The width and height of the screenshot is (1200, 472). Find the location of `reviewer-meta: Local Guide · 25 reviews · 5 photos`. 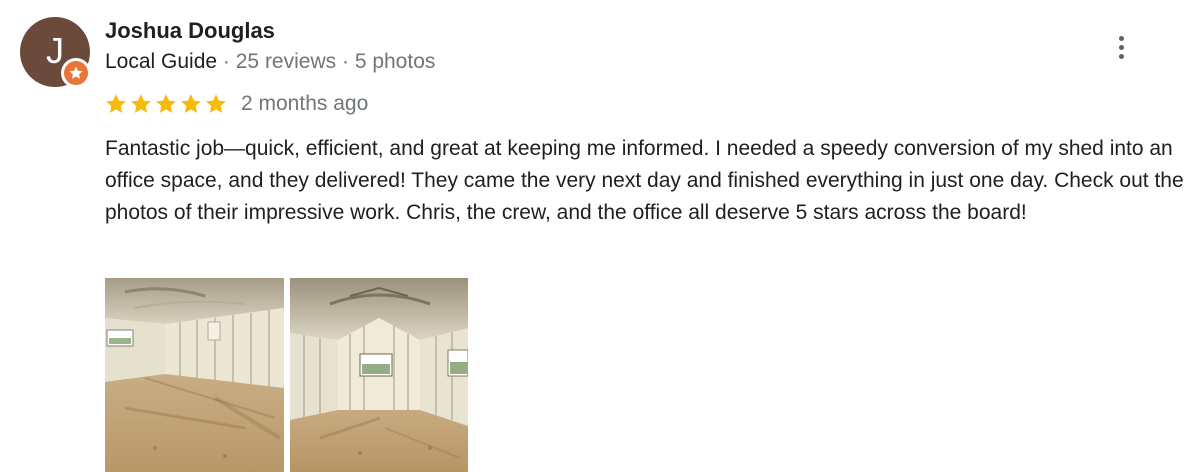

reviewer-meta: Local Guide · 25 reviews · 5 photos is located at coordinates (270, 62).